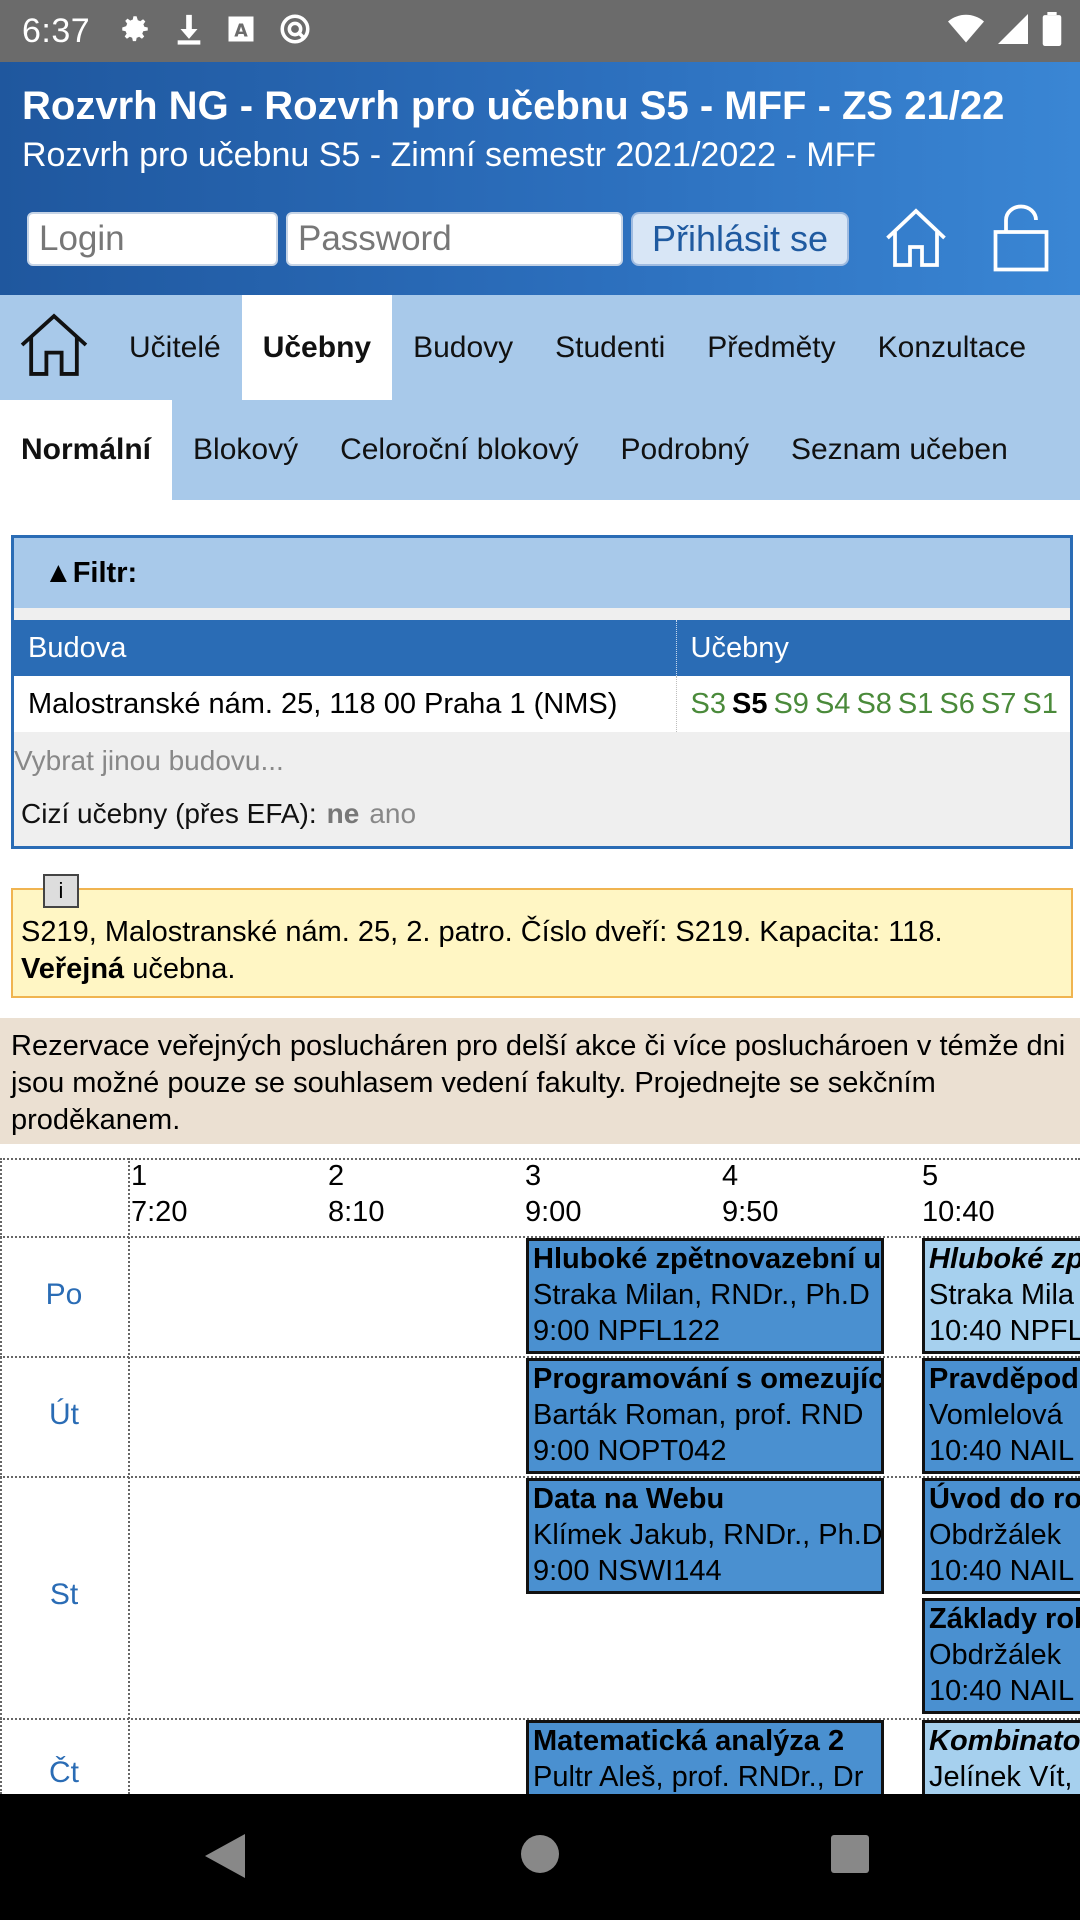 The width and height of the screenshot is (1080, 1920). Describe the element at coordinates (345, 648) in the screenshot. I see `filter-col-building: Budova` at that location.